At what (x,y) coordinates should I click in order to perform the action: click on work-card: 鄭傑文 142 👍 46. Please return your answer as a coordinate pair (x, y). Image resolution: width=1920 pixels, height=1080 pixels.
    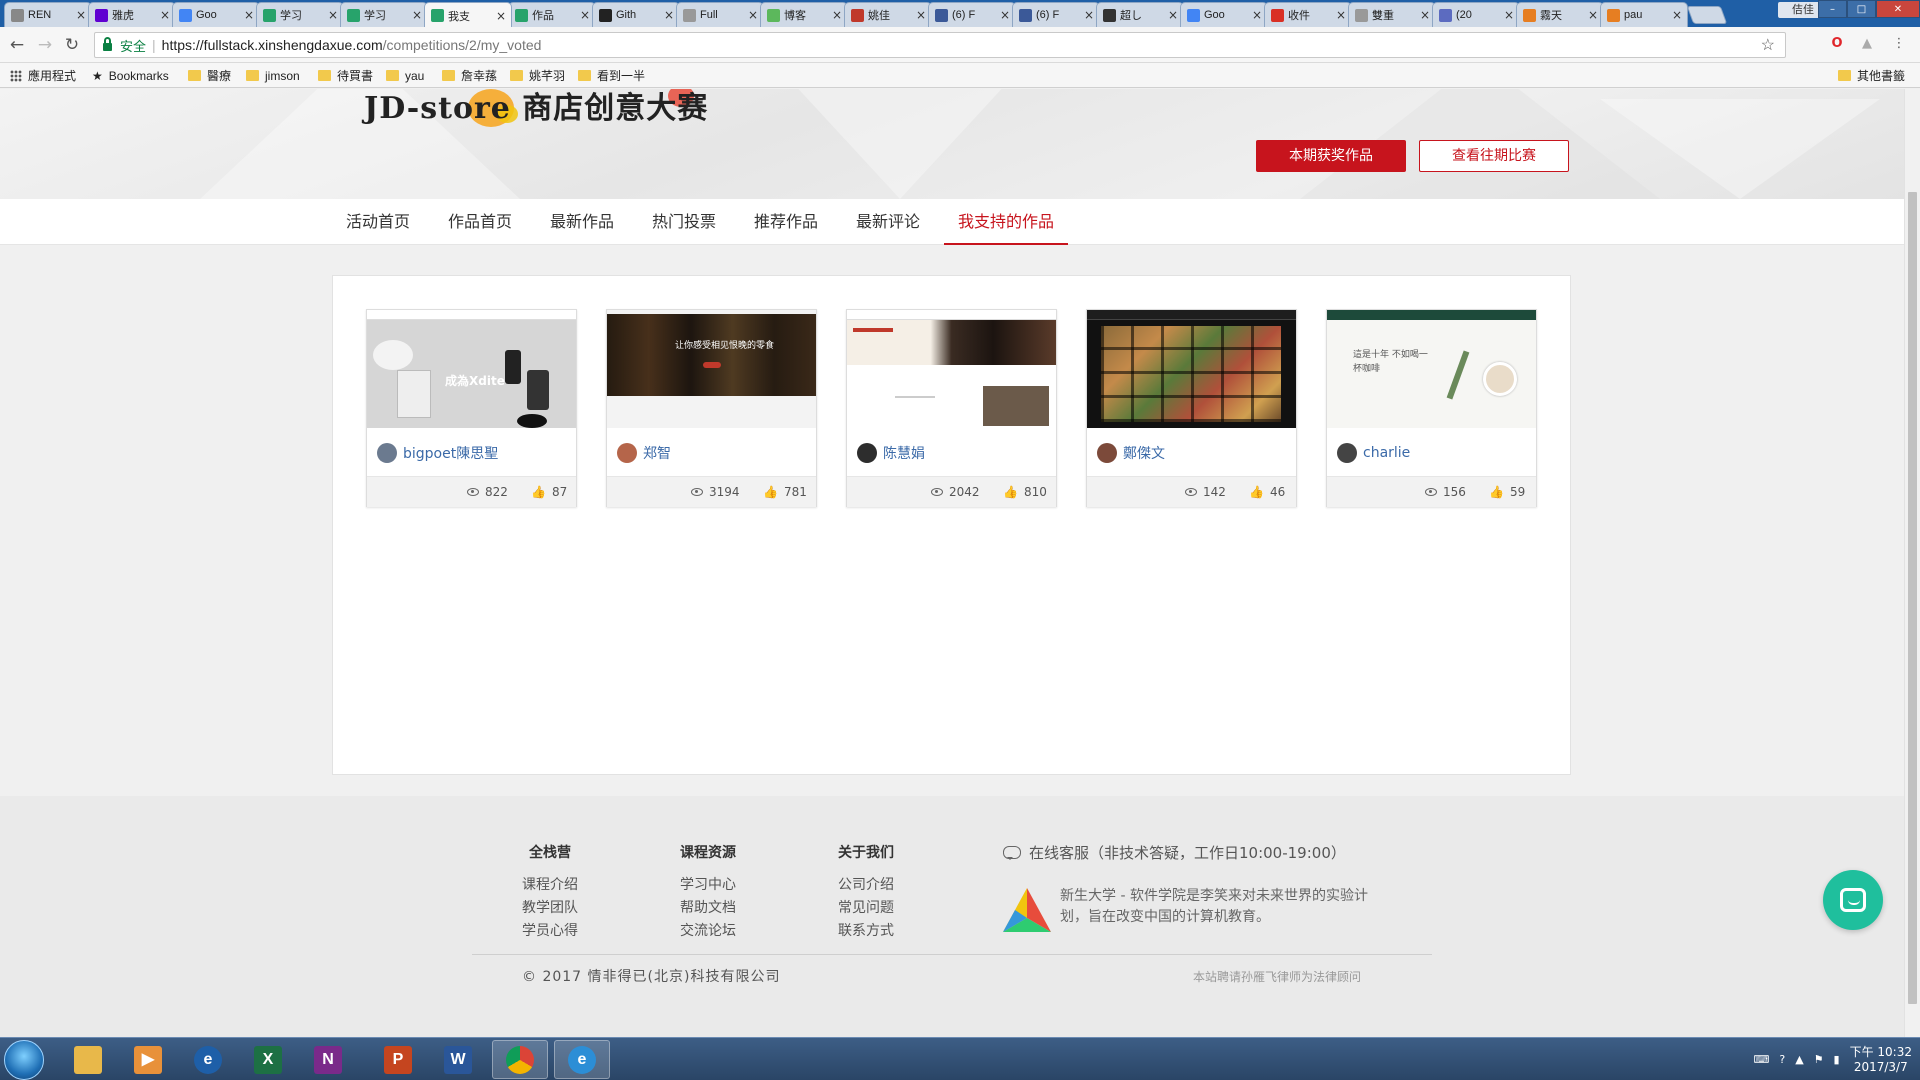
    Looking at the image, I should click on (1191, 408).